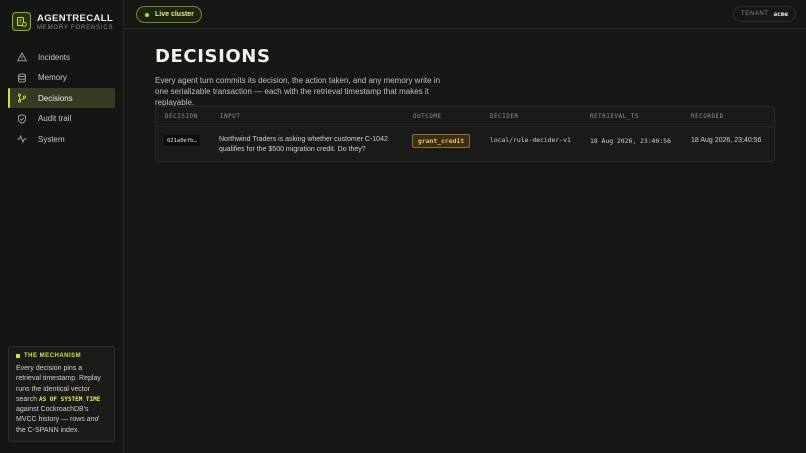 The image size is (806, 453). I want to click on sidebar-item-label: Decisions, so click(55, 98).